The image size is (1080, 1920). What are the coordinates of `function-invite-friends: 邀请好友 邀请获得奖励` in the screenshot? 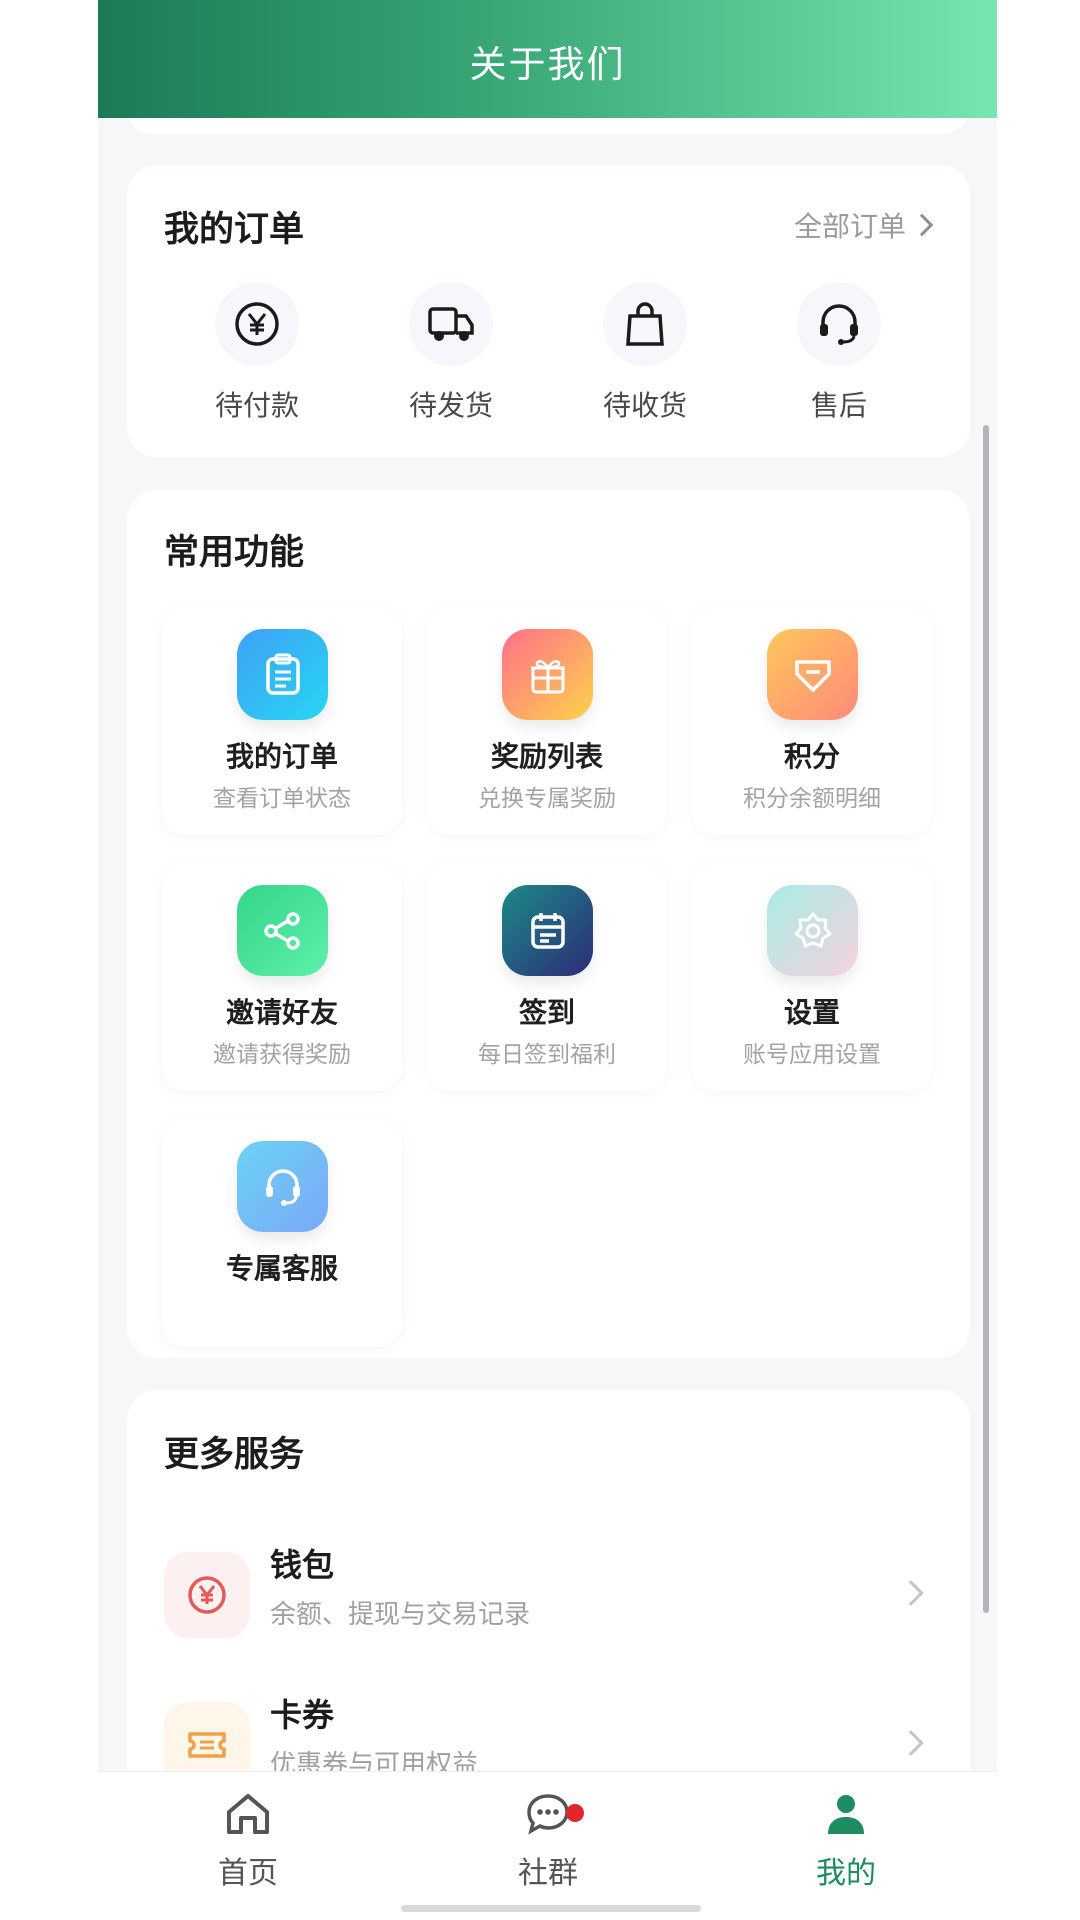 It's located at (282, 977).